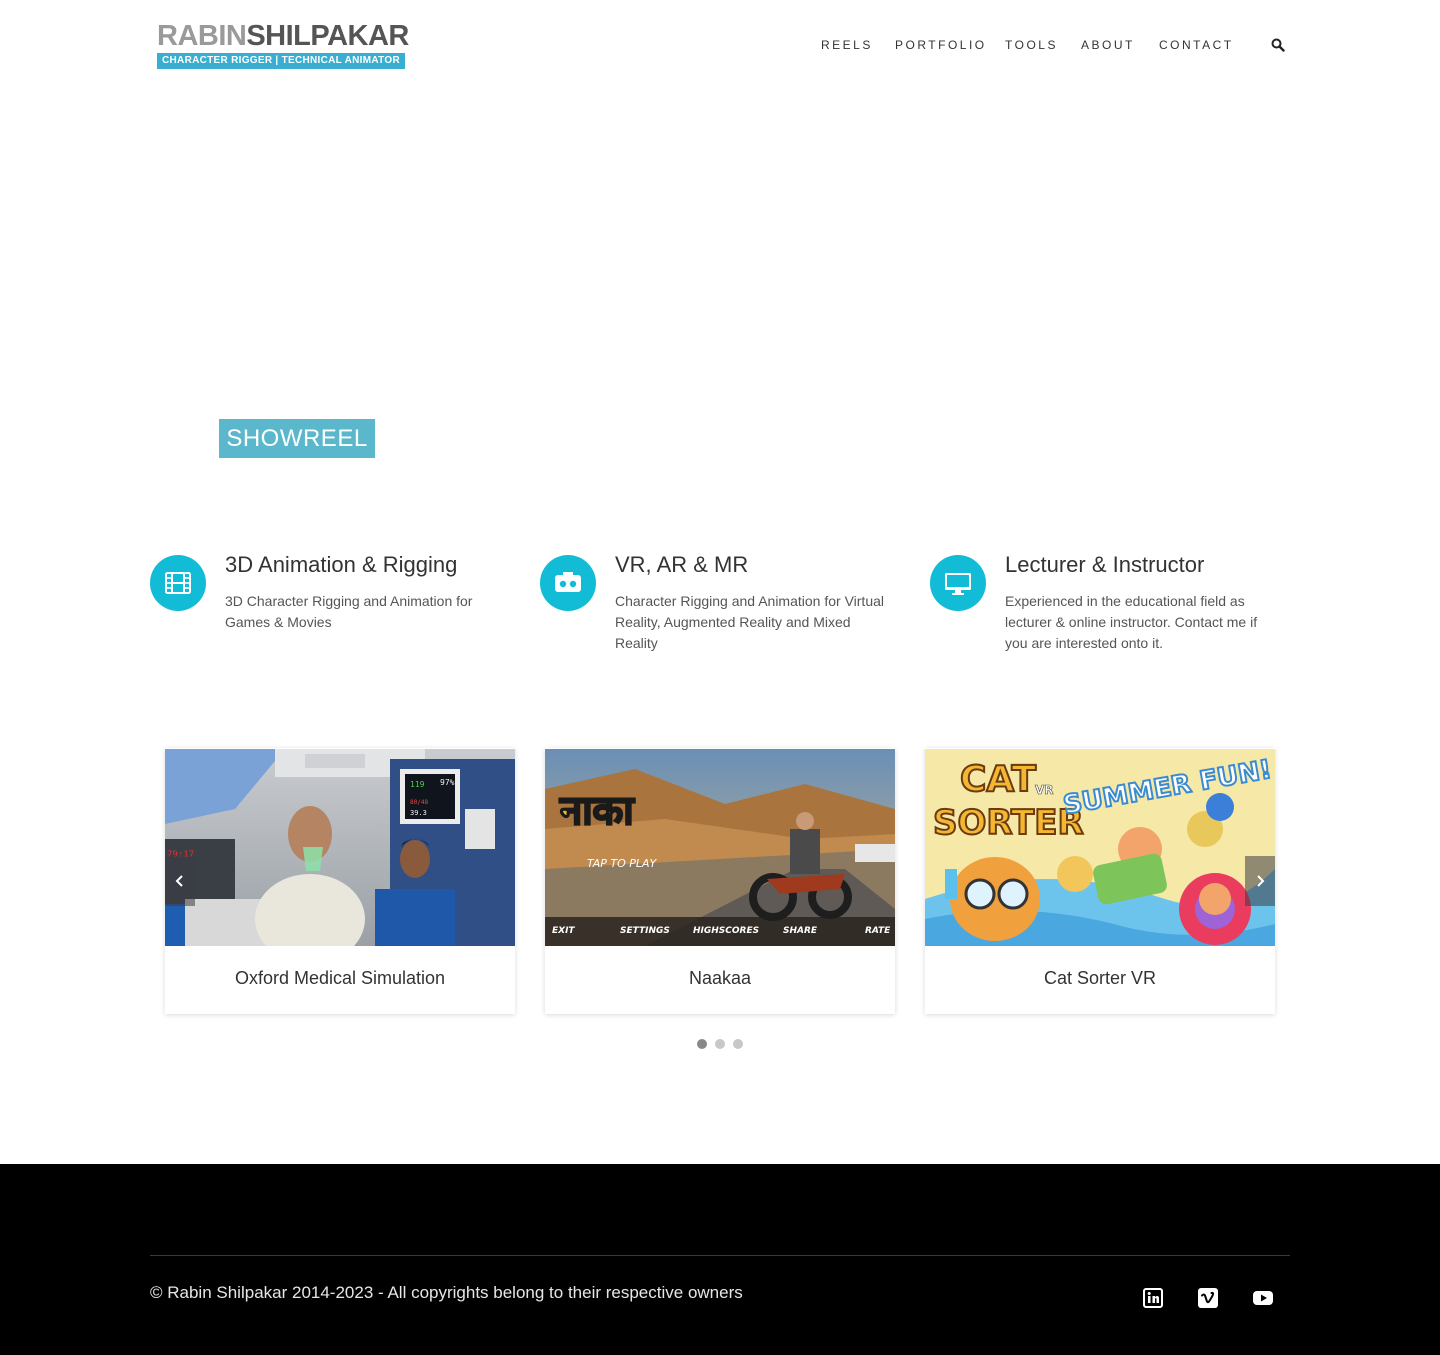 Image resolution: width=1440 pixels, height=1355 pixels. Describe the element at coordinates (1153, 1298) in the screenshot. I see `linkedin-icon` at that location.